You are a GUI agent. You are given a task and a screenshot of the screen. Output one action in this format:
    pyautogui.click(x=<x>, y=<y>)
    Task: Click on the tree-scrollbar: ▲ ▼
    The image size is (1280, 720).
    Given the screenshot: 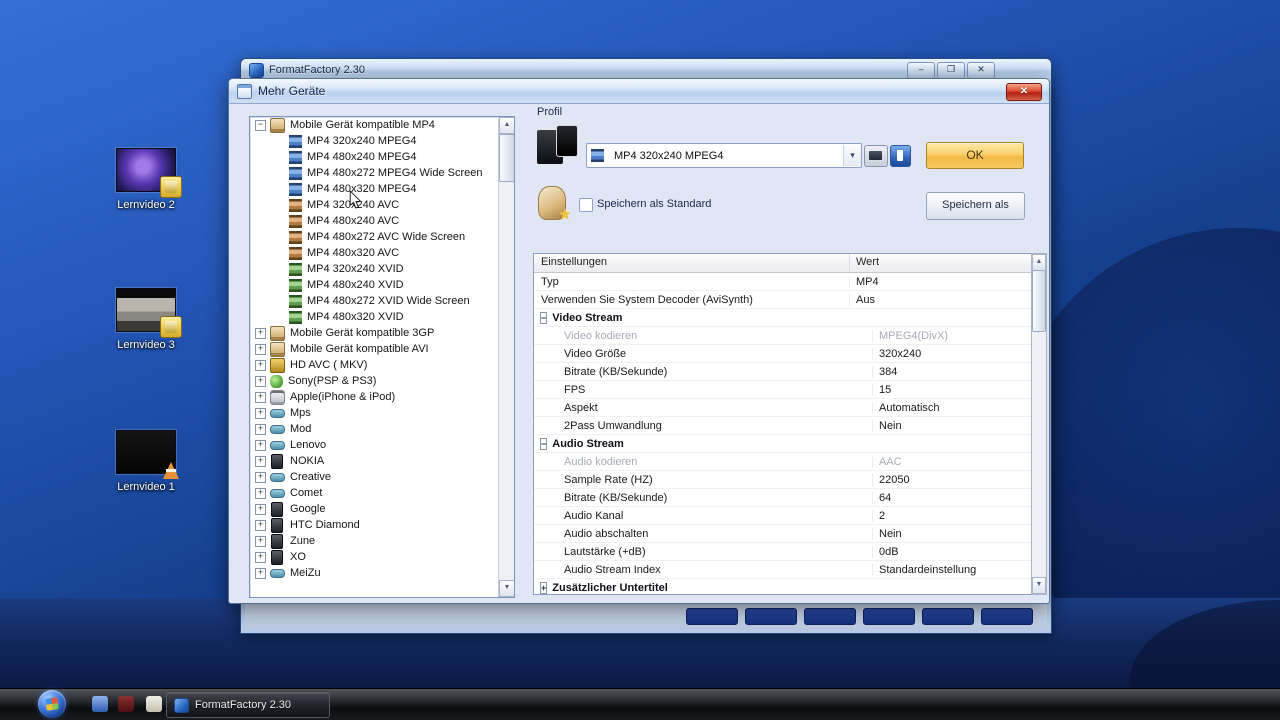 What is the action you would take?
    pyautogui.click(x=506, y=357)
    